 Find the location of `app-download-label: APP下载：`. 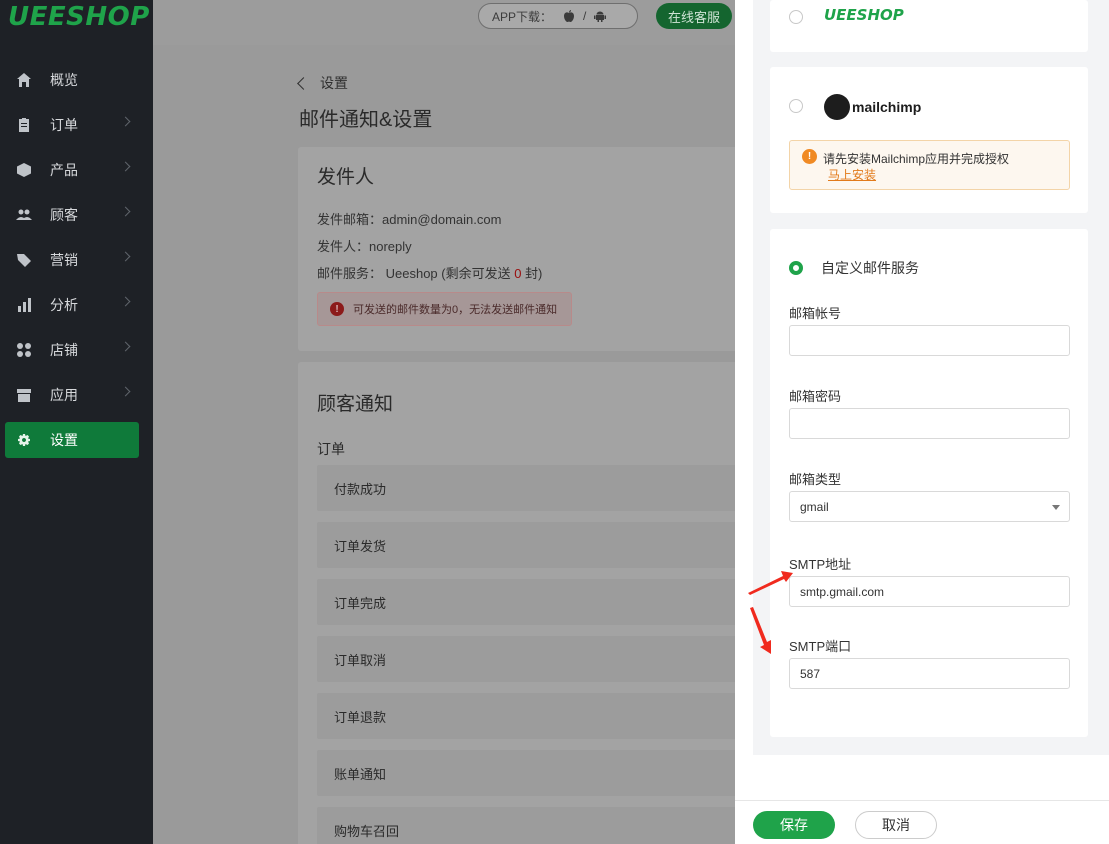

app-download-label: APP下载： is located at coordinates (522, 16).